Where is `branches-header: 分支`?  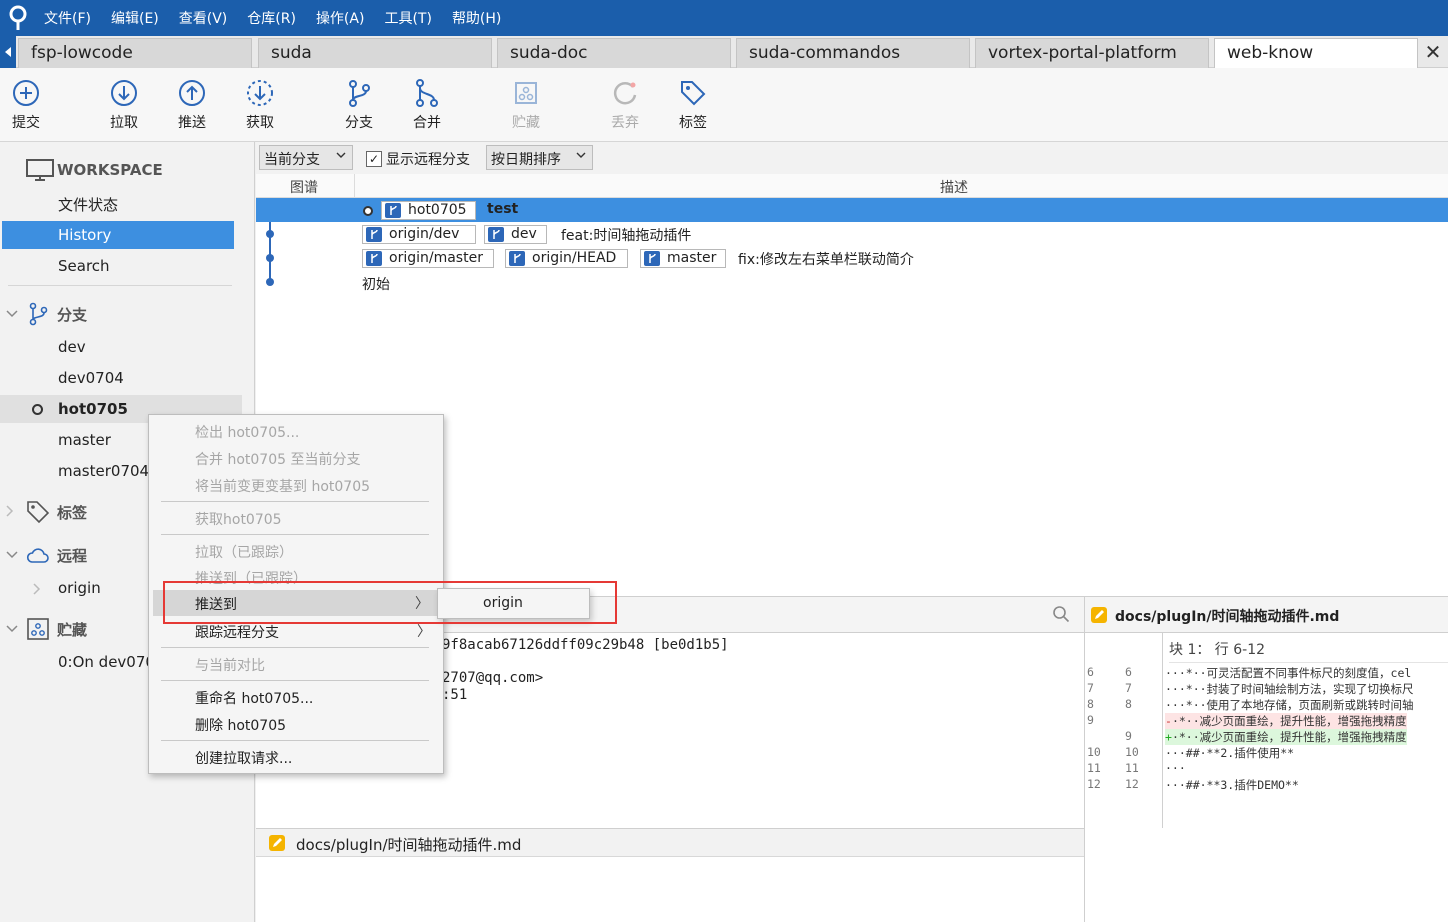
branches-header: 分支 is located at coordinates (121, 314).